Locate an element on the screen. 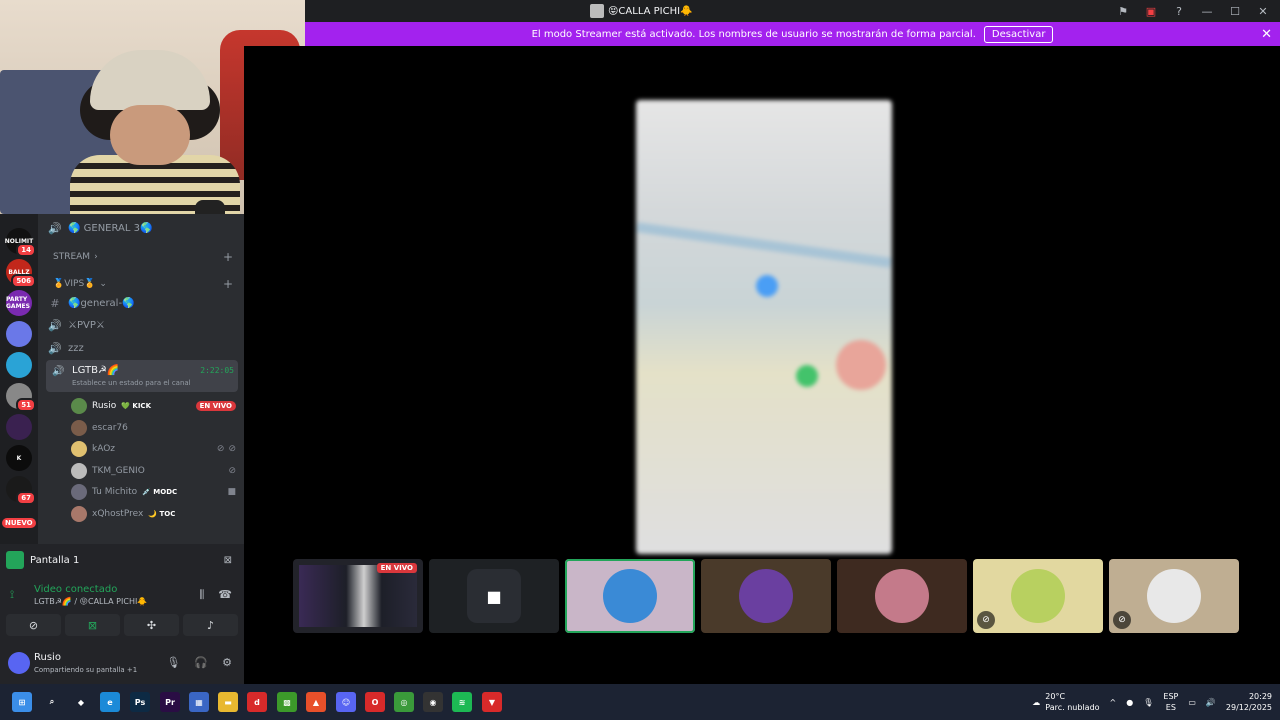  server-icon: BALLZ 506 is located at coordinates (21, 273).